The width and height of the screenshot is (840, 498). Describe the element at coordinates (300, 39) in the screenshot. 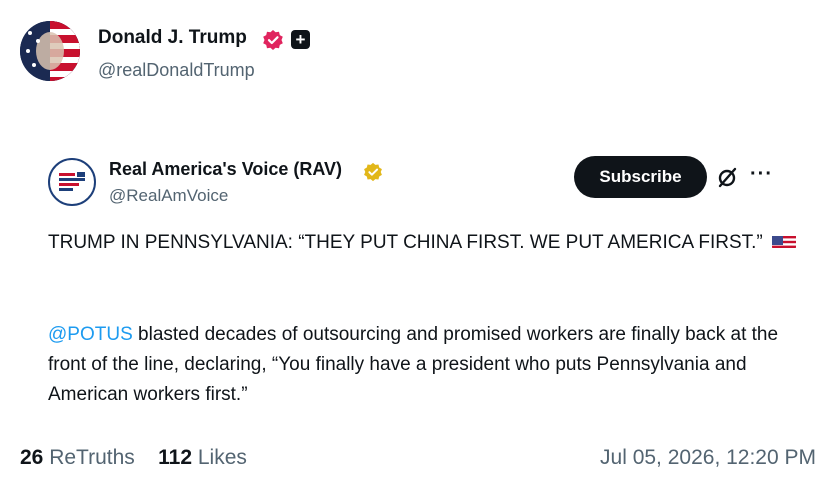

I see `plus-badge-icon: +` at that location.